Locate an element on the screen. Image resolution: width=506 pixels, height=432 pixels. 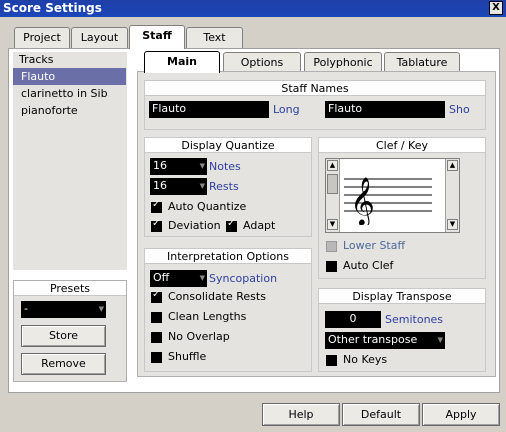
lower-staff-checkbox is located at coordinates (331, 246).